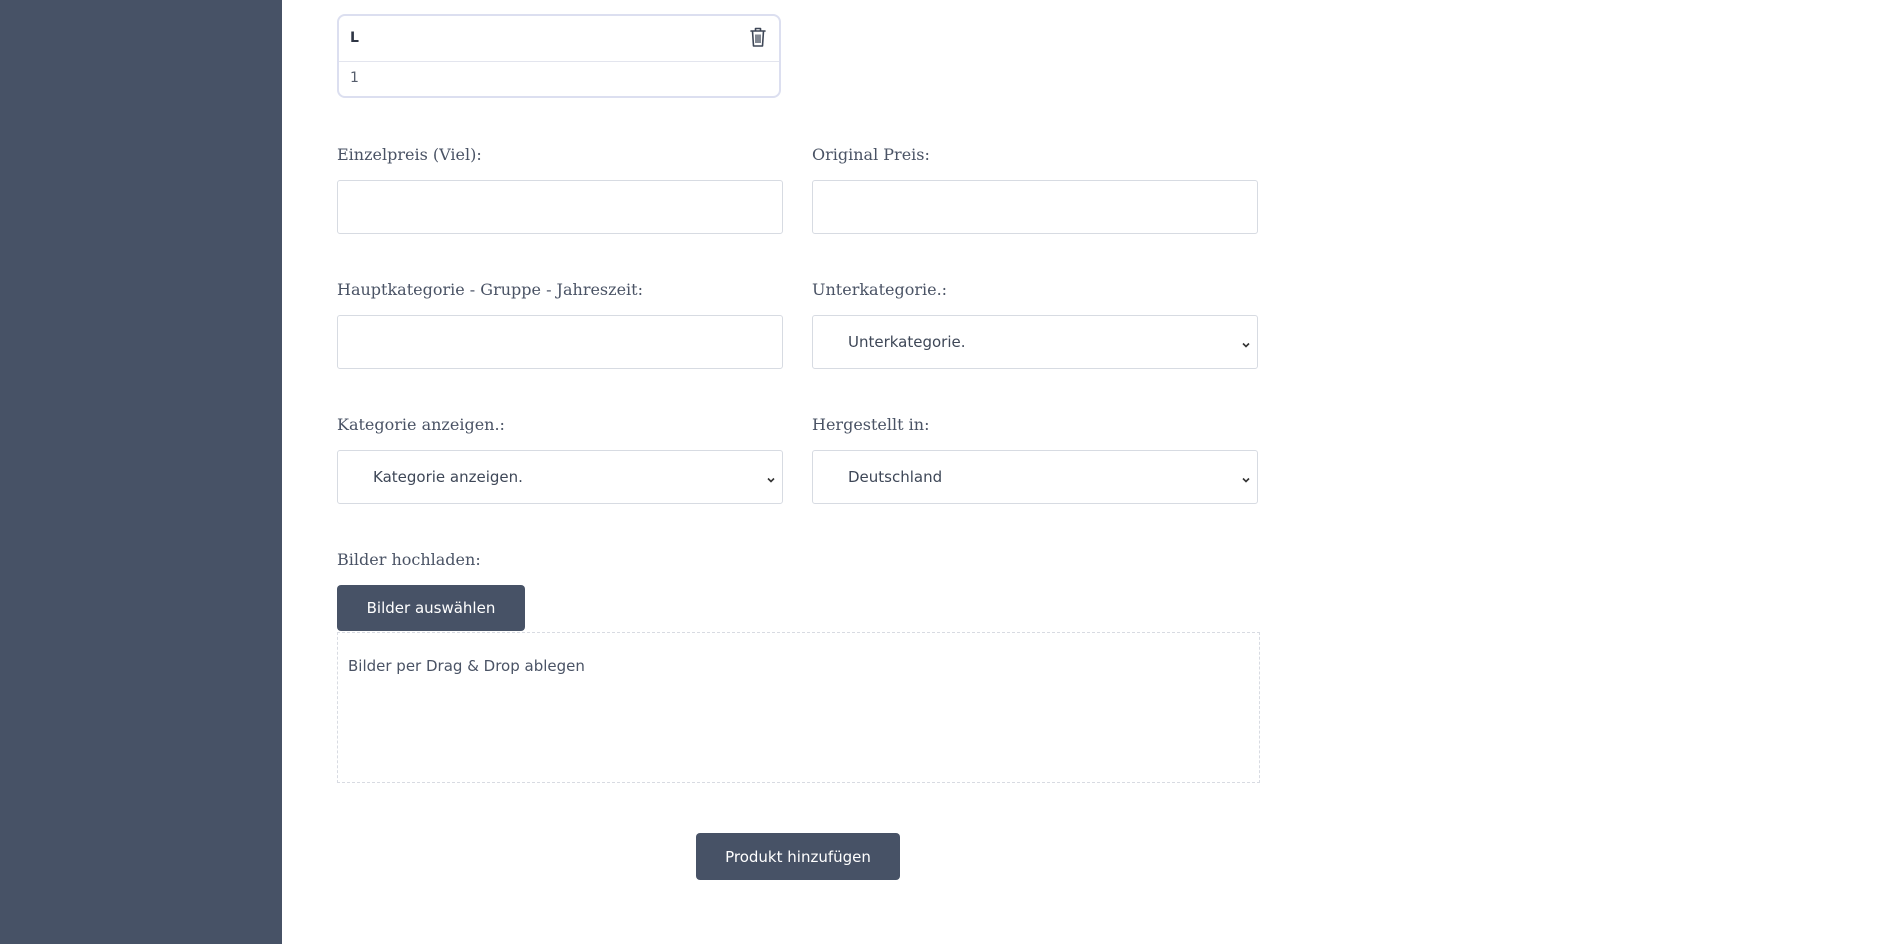 This screenshot has width=1890, height=944. I want to click on size-name: L, so click(354, 38).